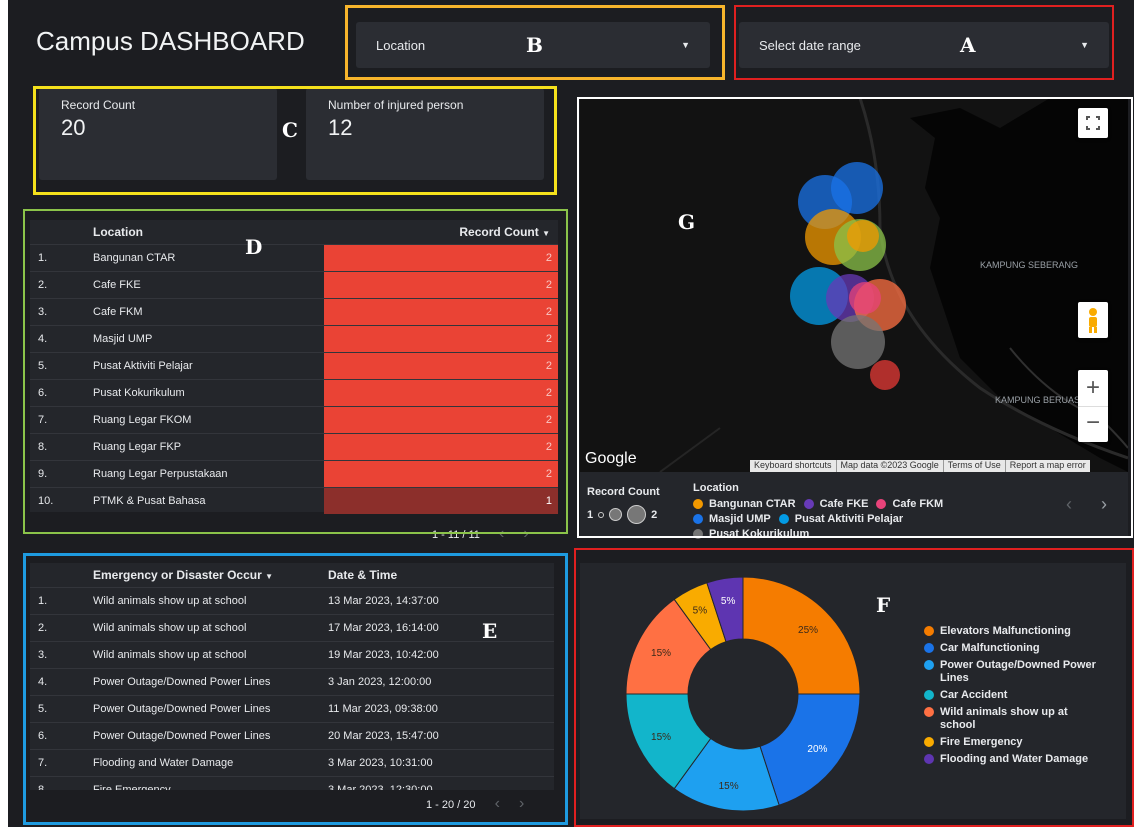 The height and width of the screenshot is (827, 1134). I want to click on annotation-label-f: F, so click(883, 605).